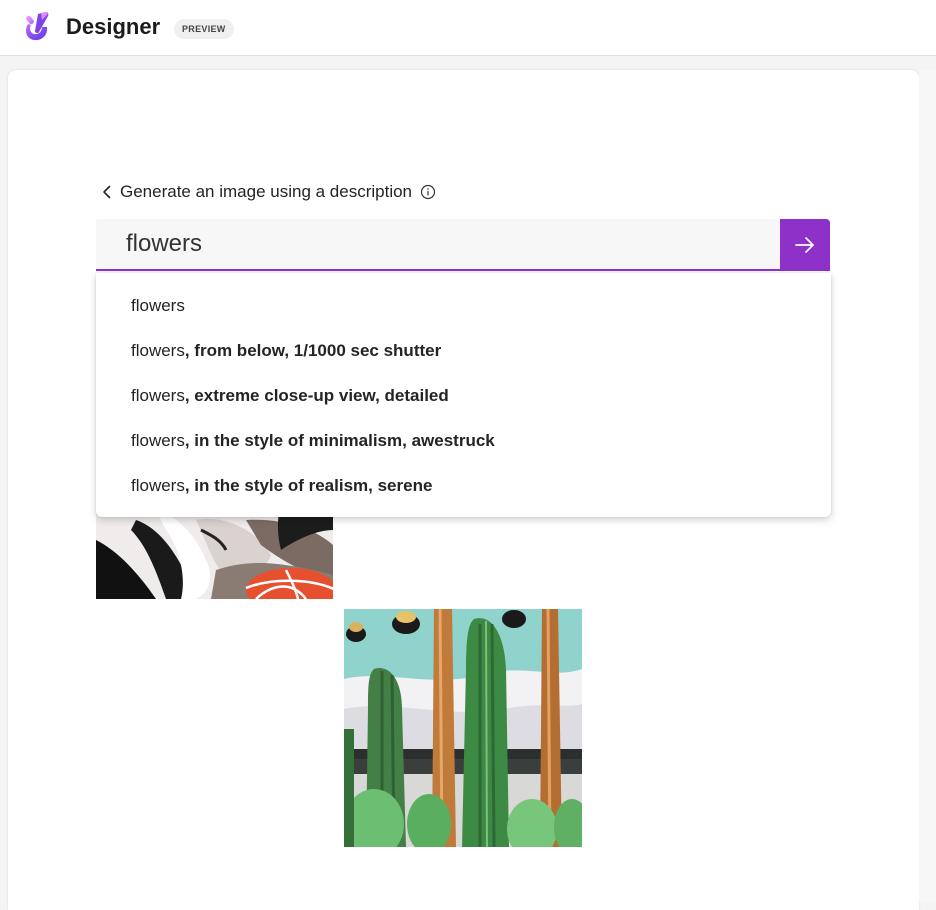 Image resolution: width=936 pixels, height=910 pixels. What do you see at coordinates (313, 350) in the screenshot?
I see `suggestion-extra: , from below, 1/1000 sec shutter` at bounding box center [313, 350].